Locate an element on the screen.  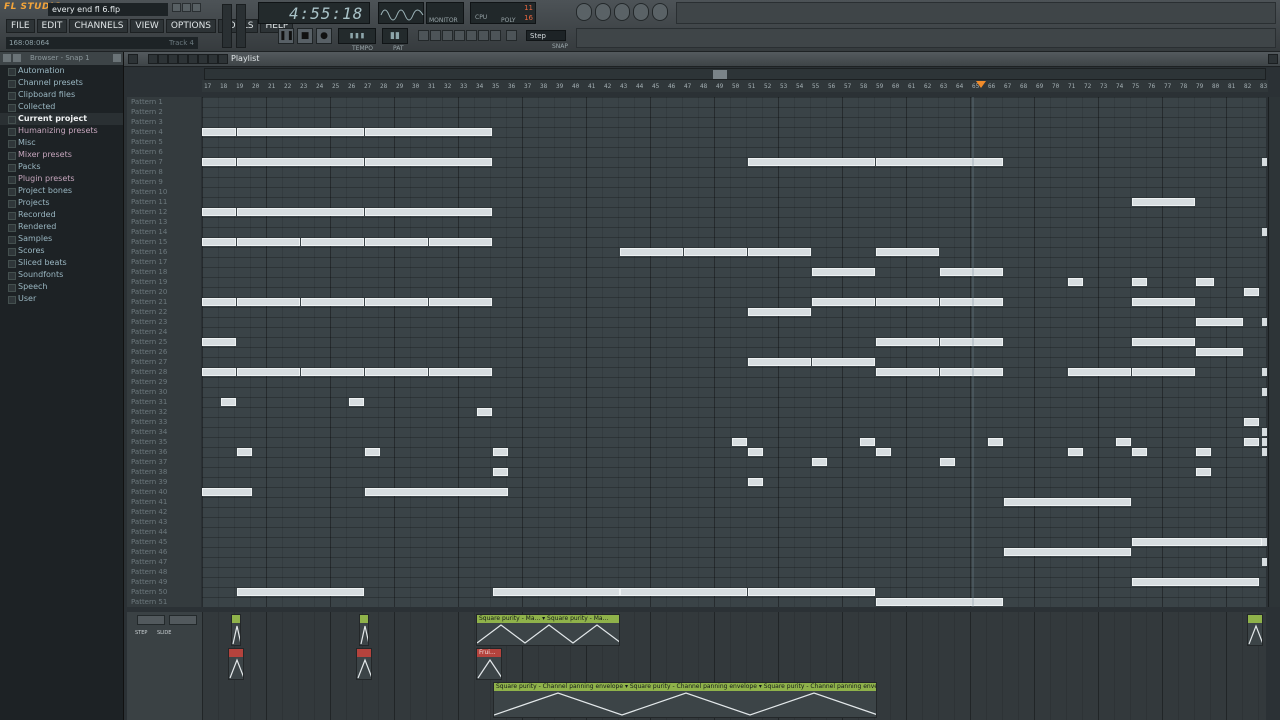
browser-folder-collected: Collected is located at coordinates (61, 107).